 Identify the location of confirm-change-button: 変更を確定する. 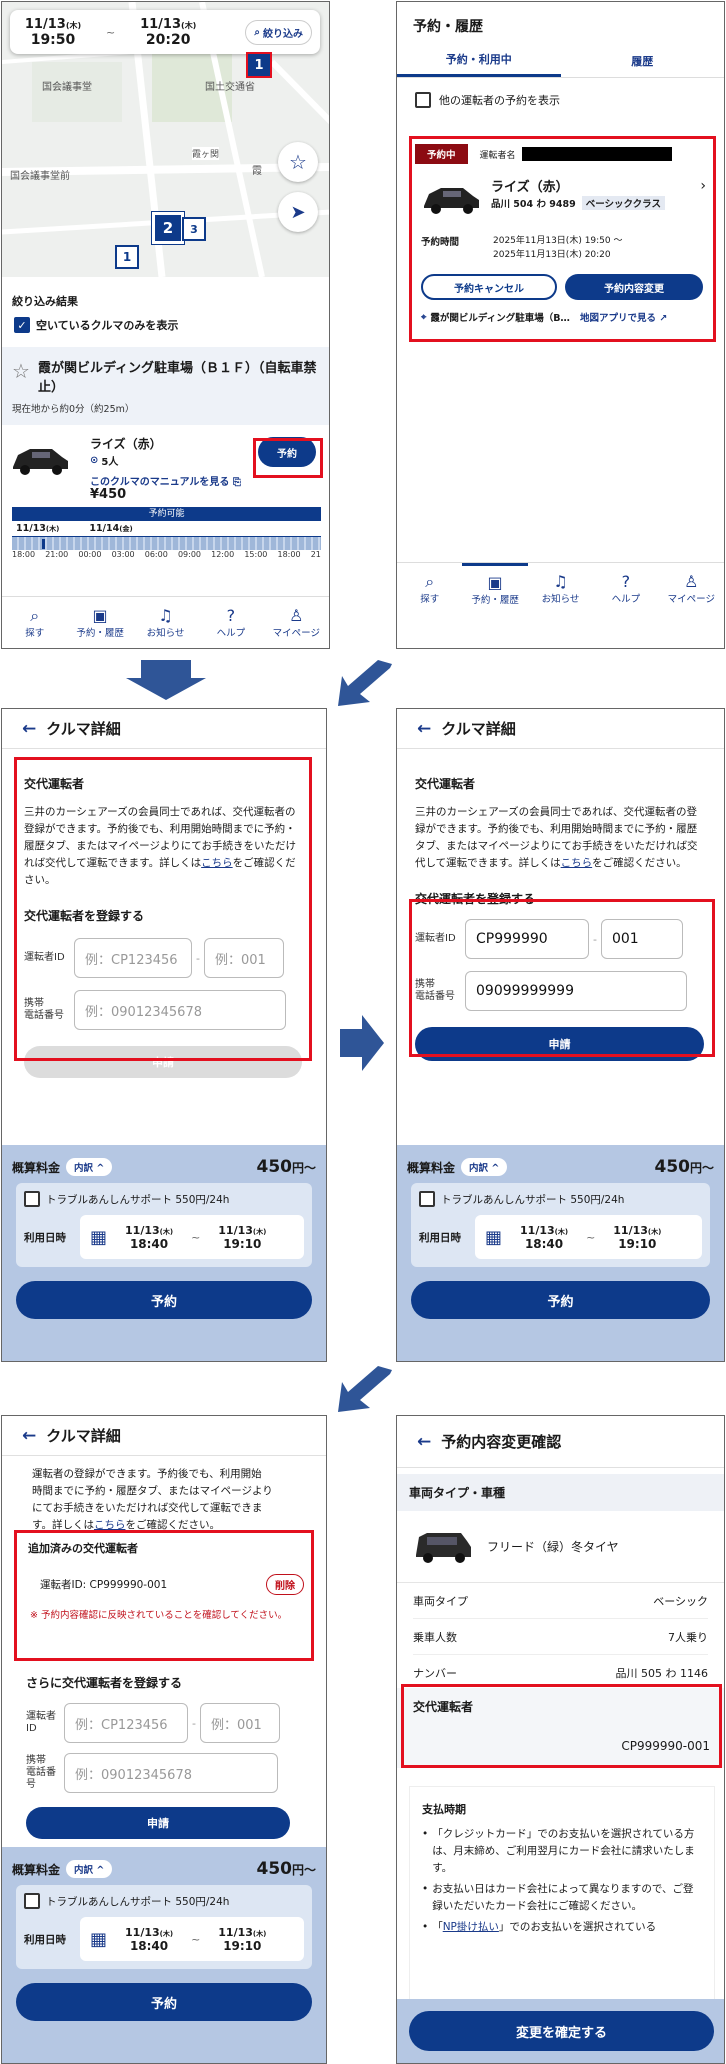
(561, 2031).